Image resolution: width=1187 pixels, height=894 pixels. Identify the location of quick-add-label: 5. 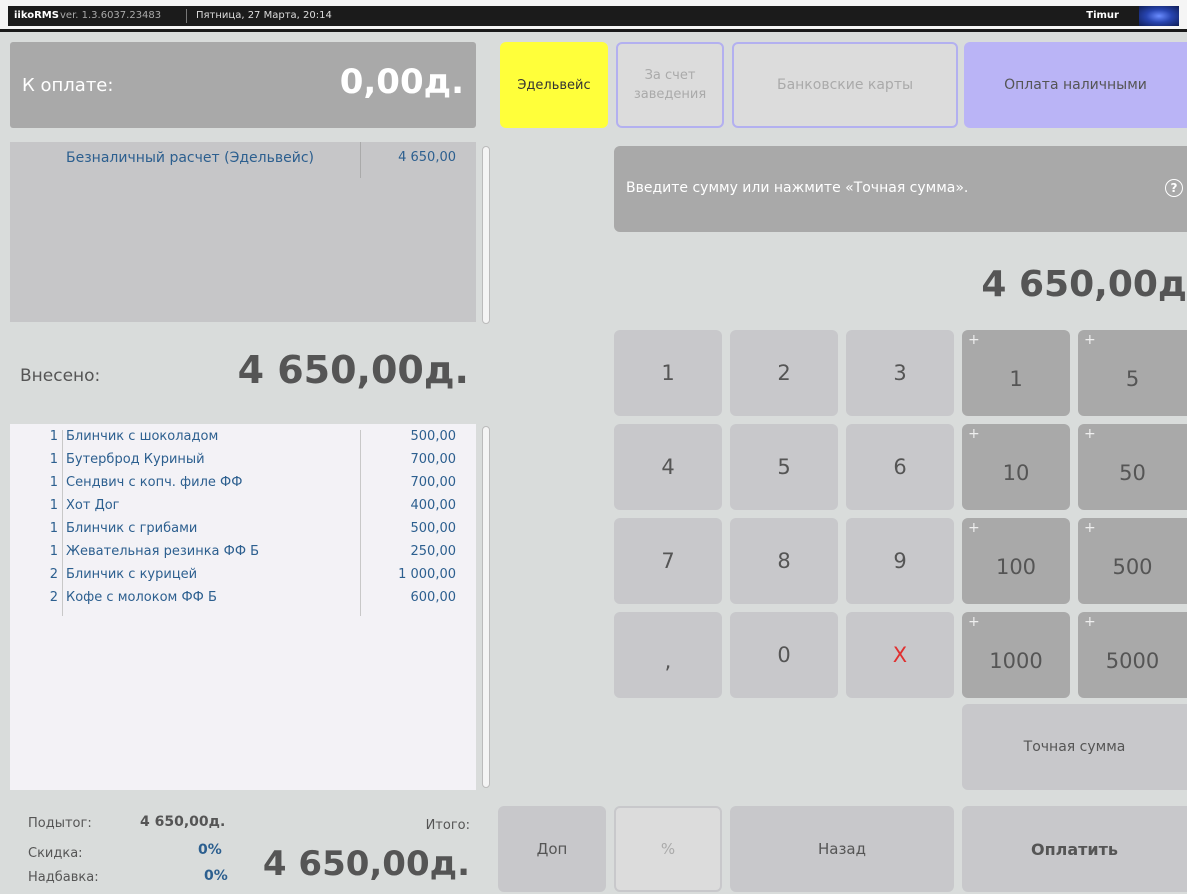
(1132, 379).